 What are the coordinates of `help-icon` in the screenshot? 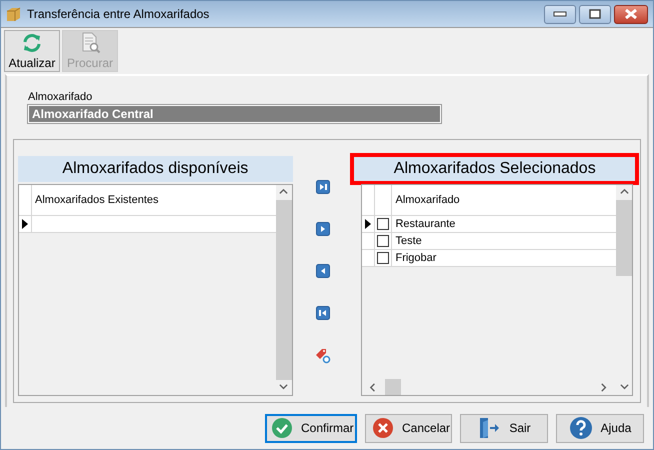 It's located at (580, 428).